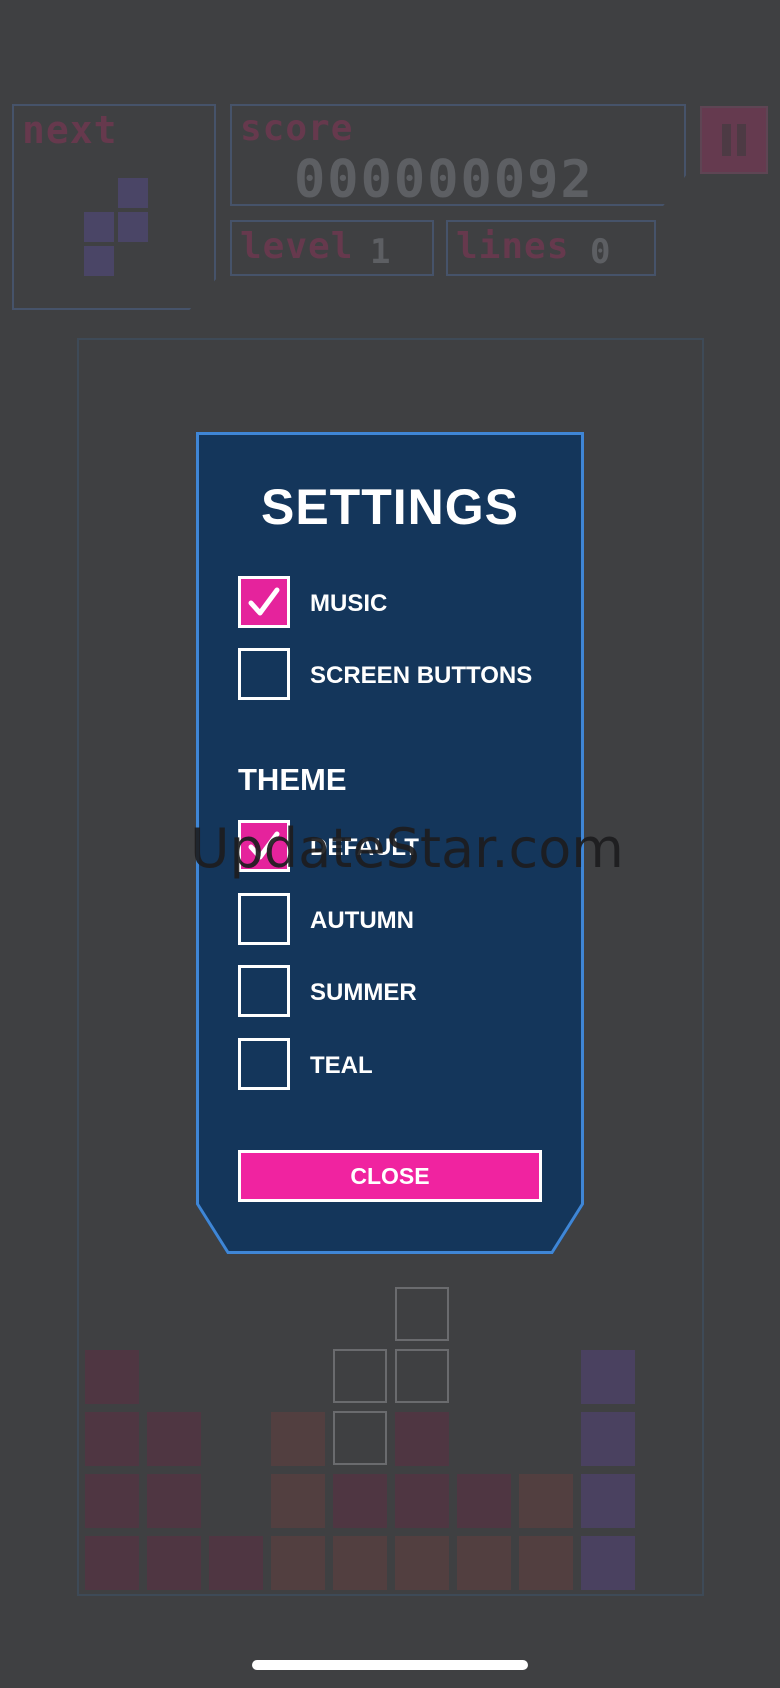  I want to click on score-panel: score 000000092, so click(458, 155).